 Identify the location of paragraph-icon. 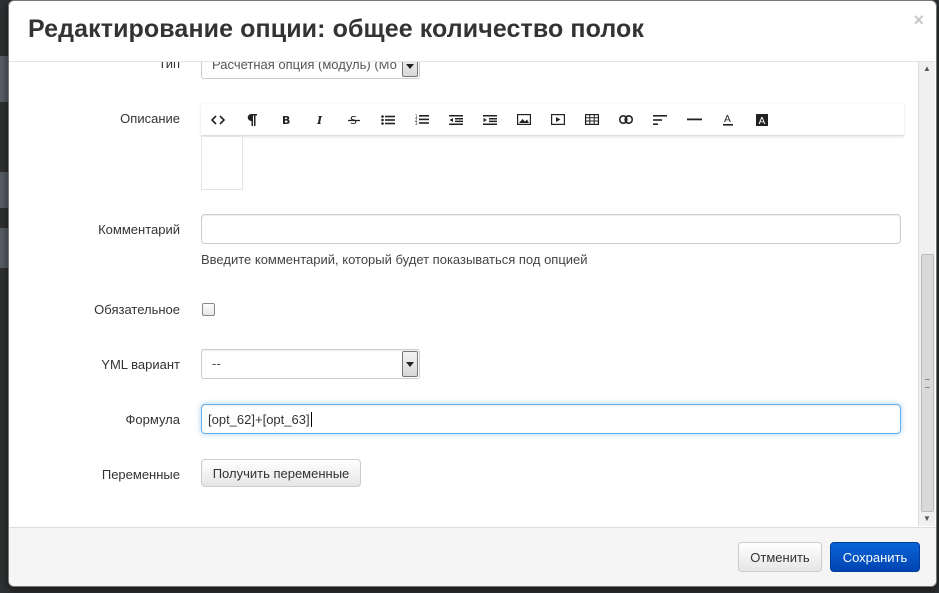
(252, 119).